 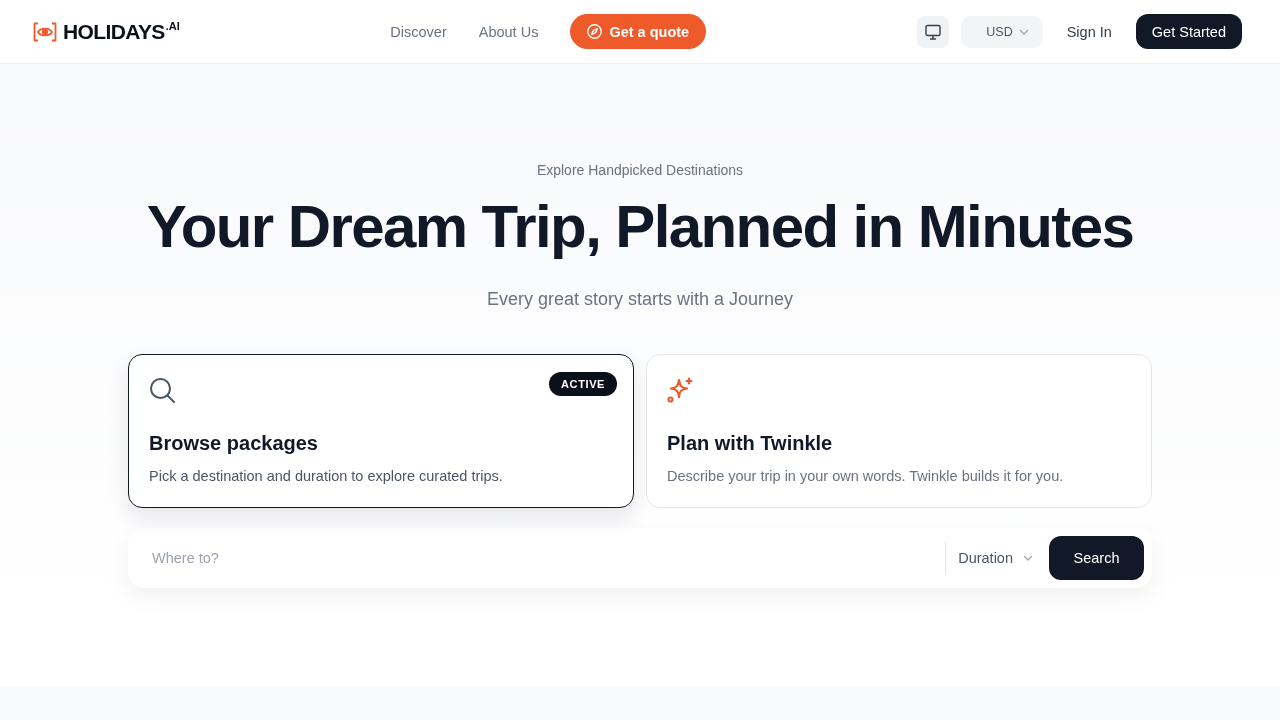 I want to click on currency-select: USD, so click(x=1001, y=31).